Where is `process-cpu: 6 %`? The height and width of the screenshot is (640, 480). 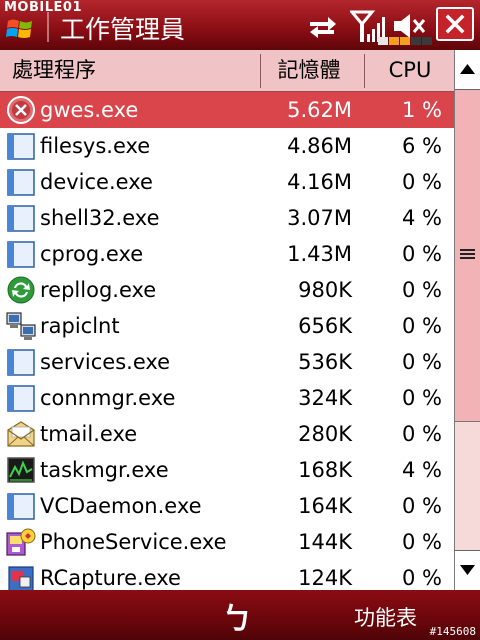 process-cpu: 6 % is located at coordinates (422, 146).